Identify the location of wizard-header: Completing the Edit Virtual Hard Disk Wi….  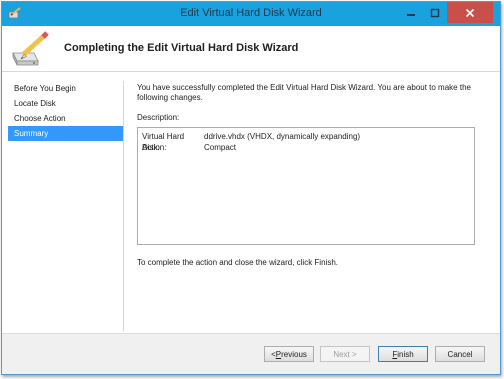
(251, 49).